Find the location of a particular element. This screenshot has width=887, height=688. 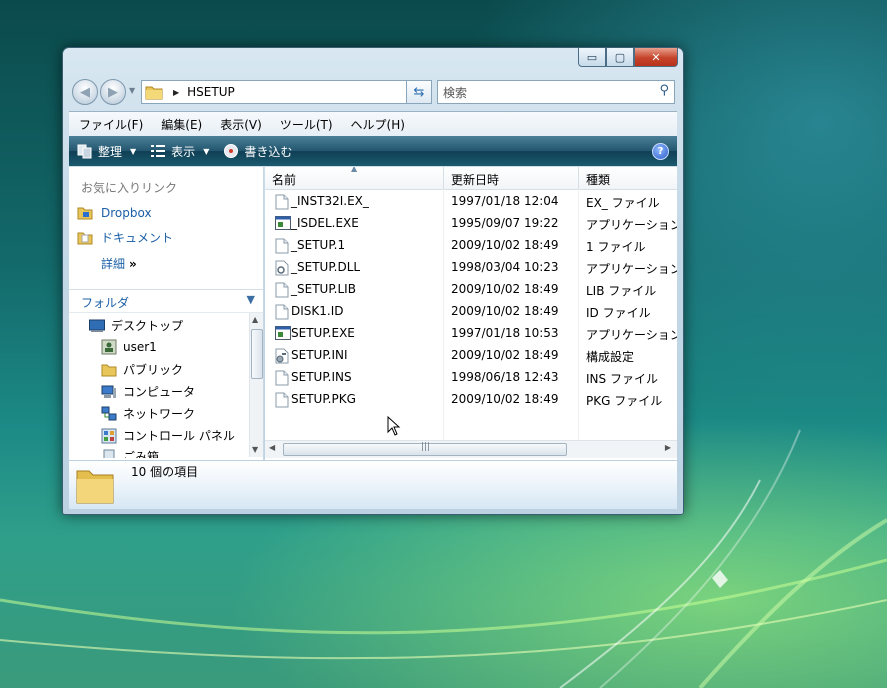

scroll-up-arrow-icon: ▲ is located at coordinates (255, 319).